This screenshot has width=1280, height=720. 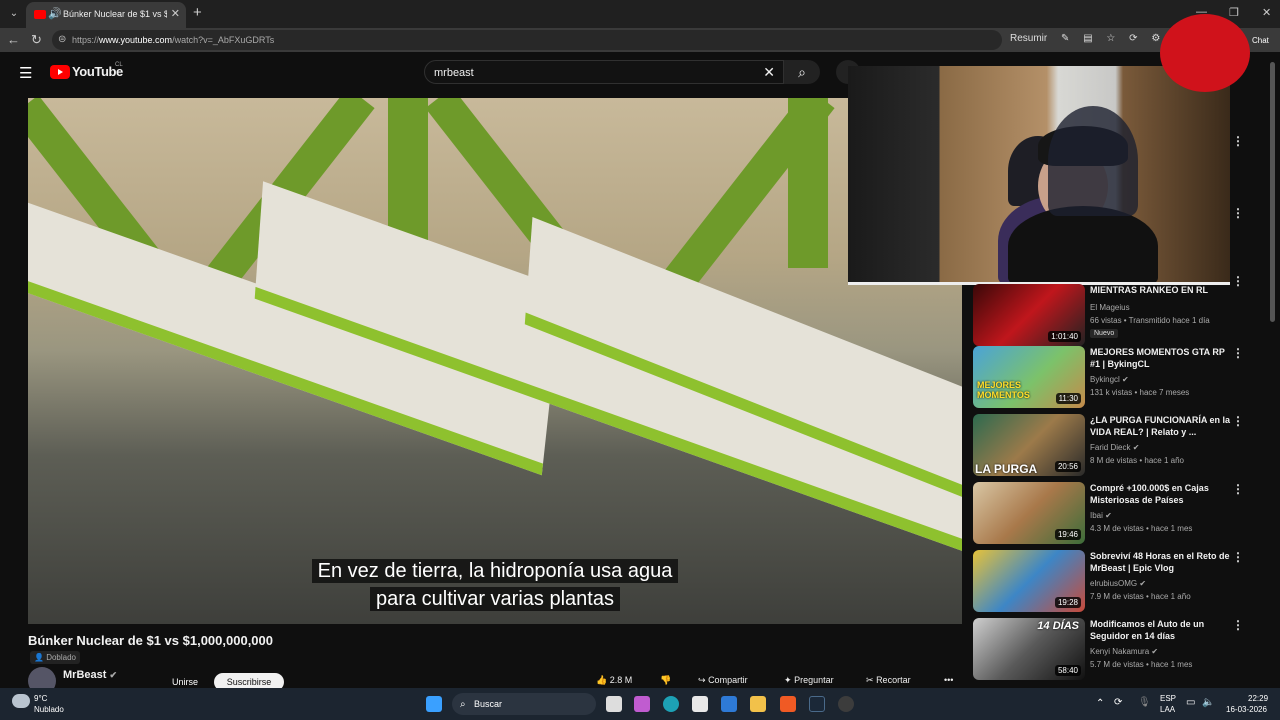 I want to click on video-thumbnail: 1:01:40, so click(x=1029, y=315).